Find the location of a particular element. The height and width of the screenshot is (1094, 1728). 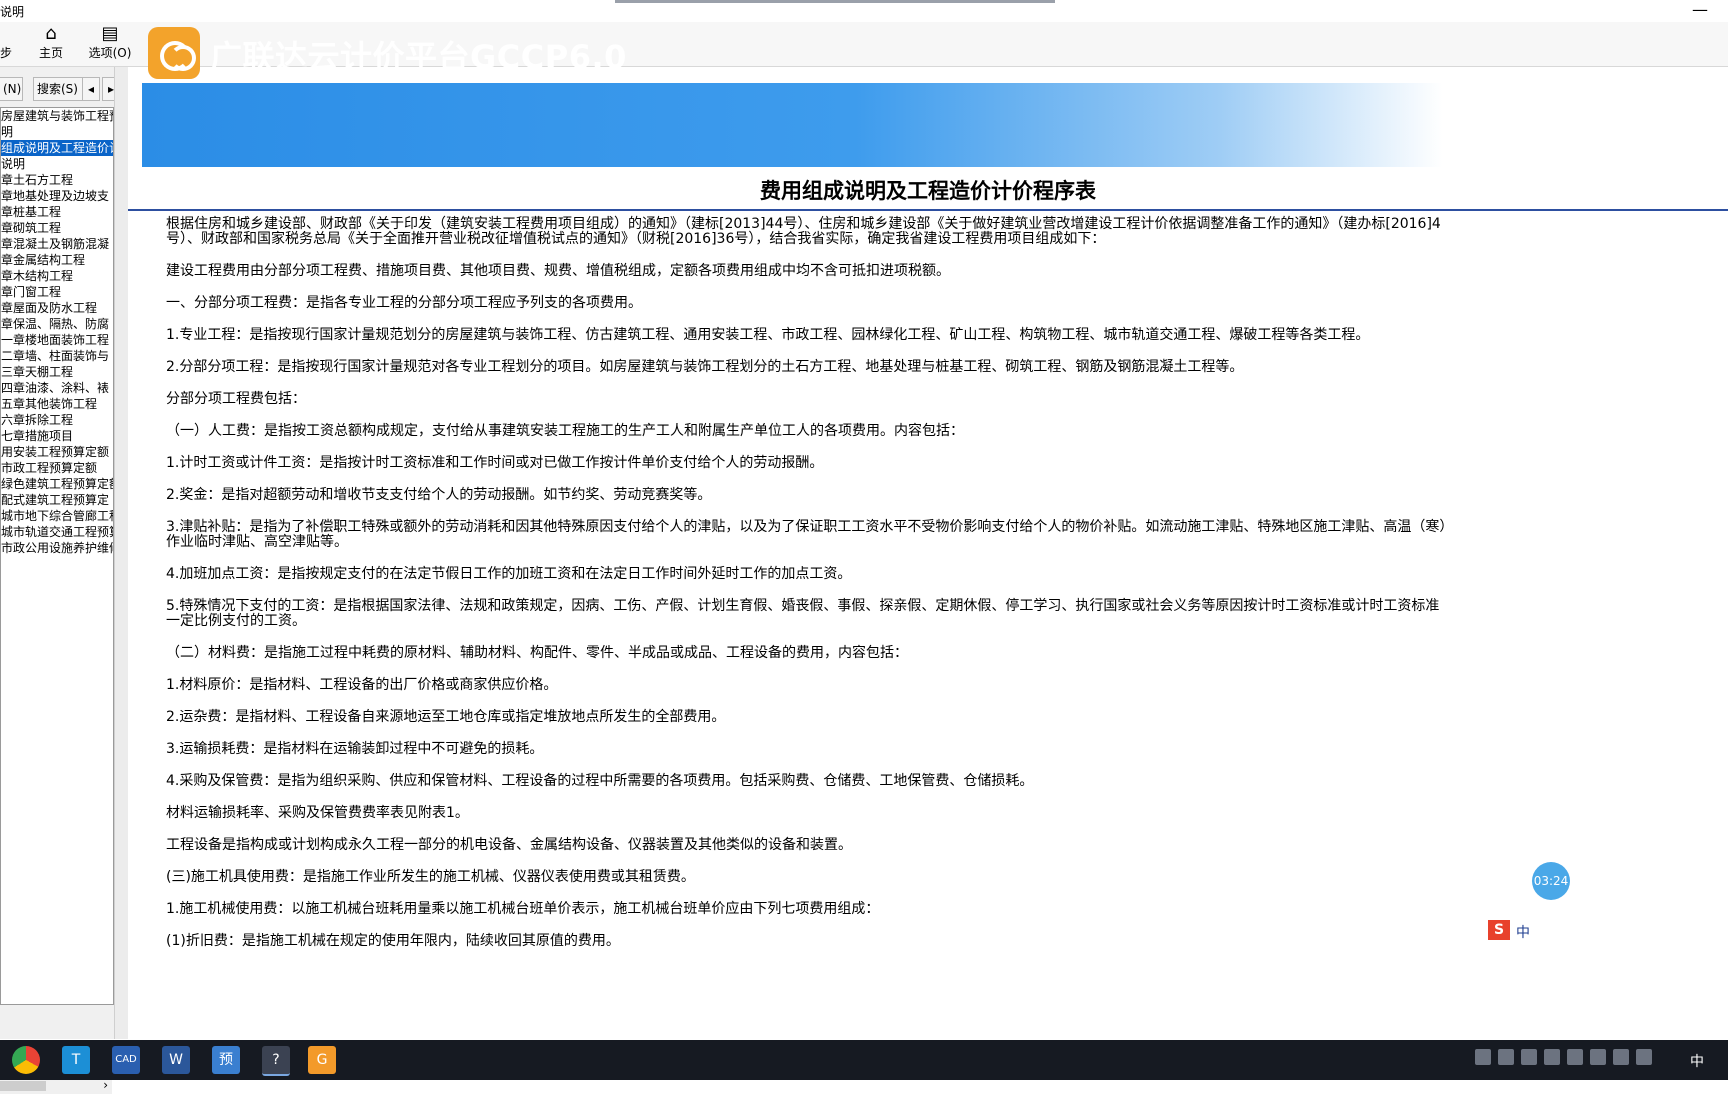

ime-mode-label: 中 is located at coordinates (1523, 932).